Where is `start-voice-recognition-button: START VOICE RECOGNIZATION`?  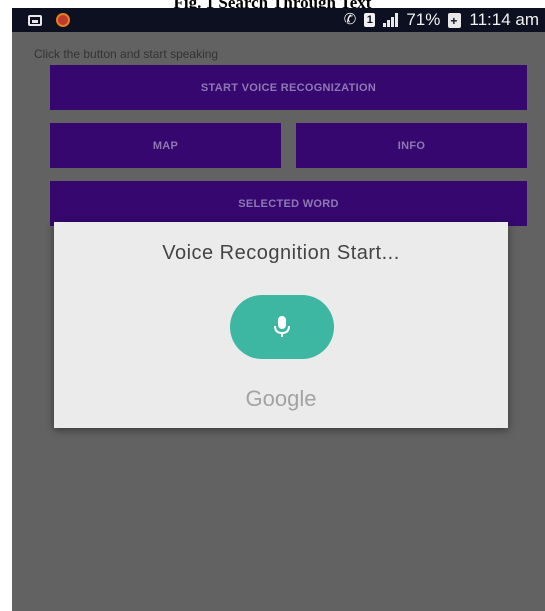 start-voice-recognition-button: START VOICE RECOGNIZATION is located at coordinates (288, 87).